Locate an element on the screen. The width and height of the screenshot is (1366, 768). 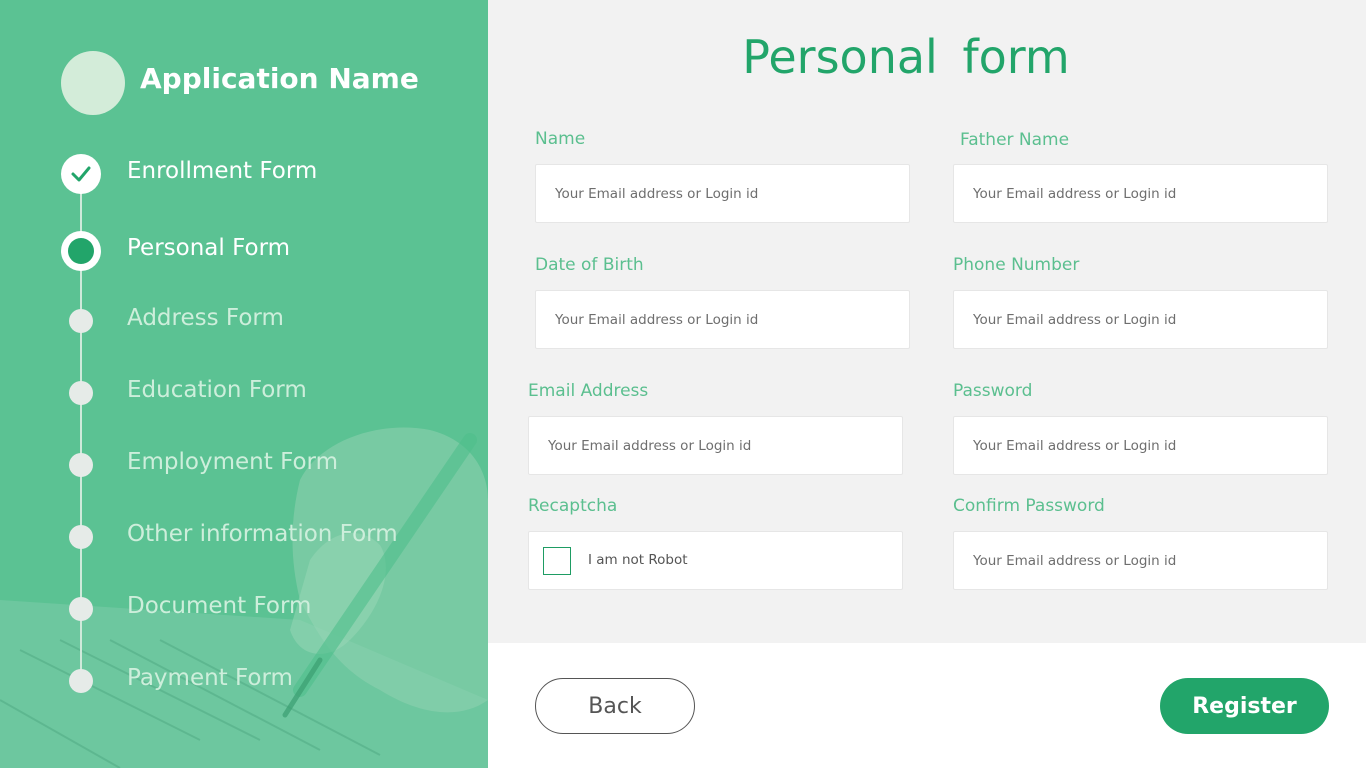
step-personal-form: Personal Form is located at coordinates (244, 251).